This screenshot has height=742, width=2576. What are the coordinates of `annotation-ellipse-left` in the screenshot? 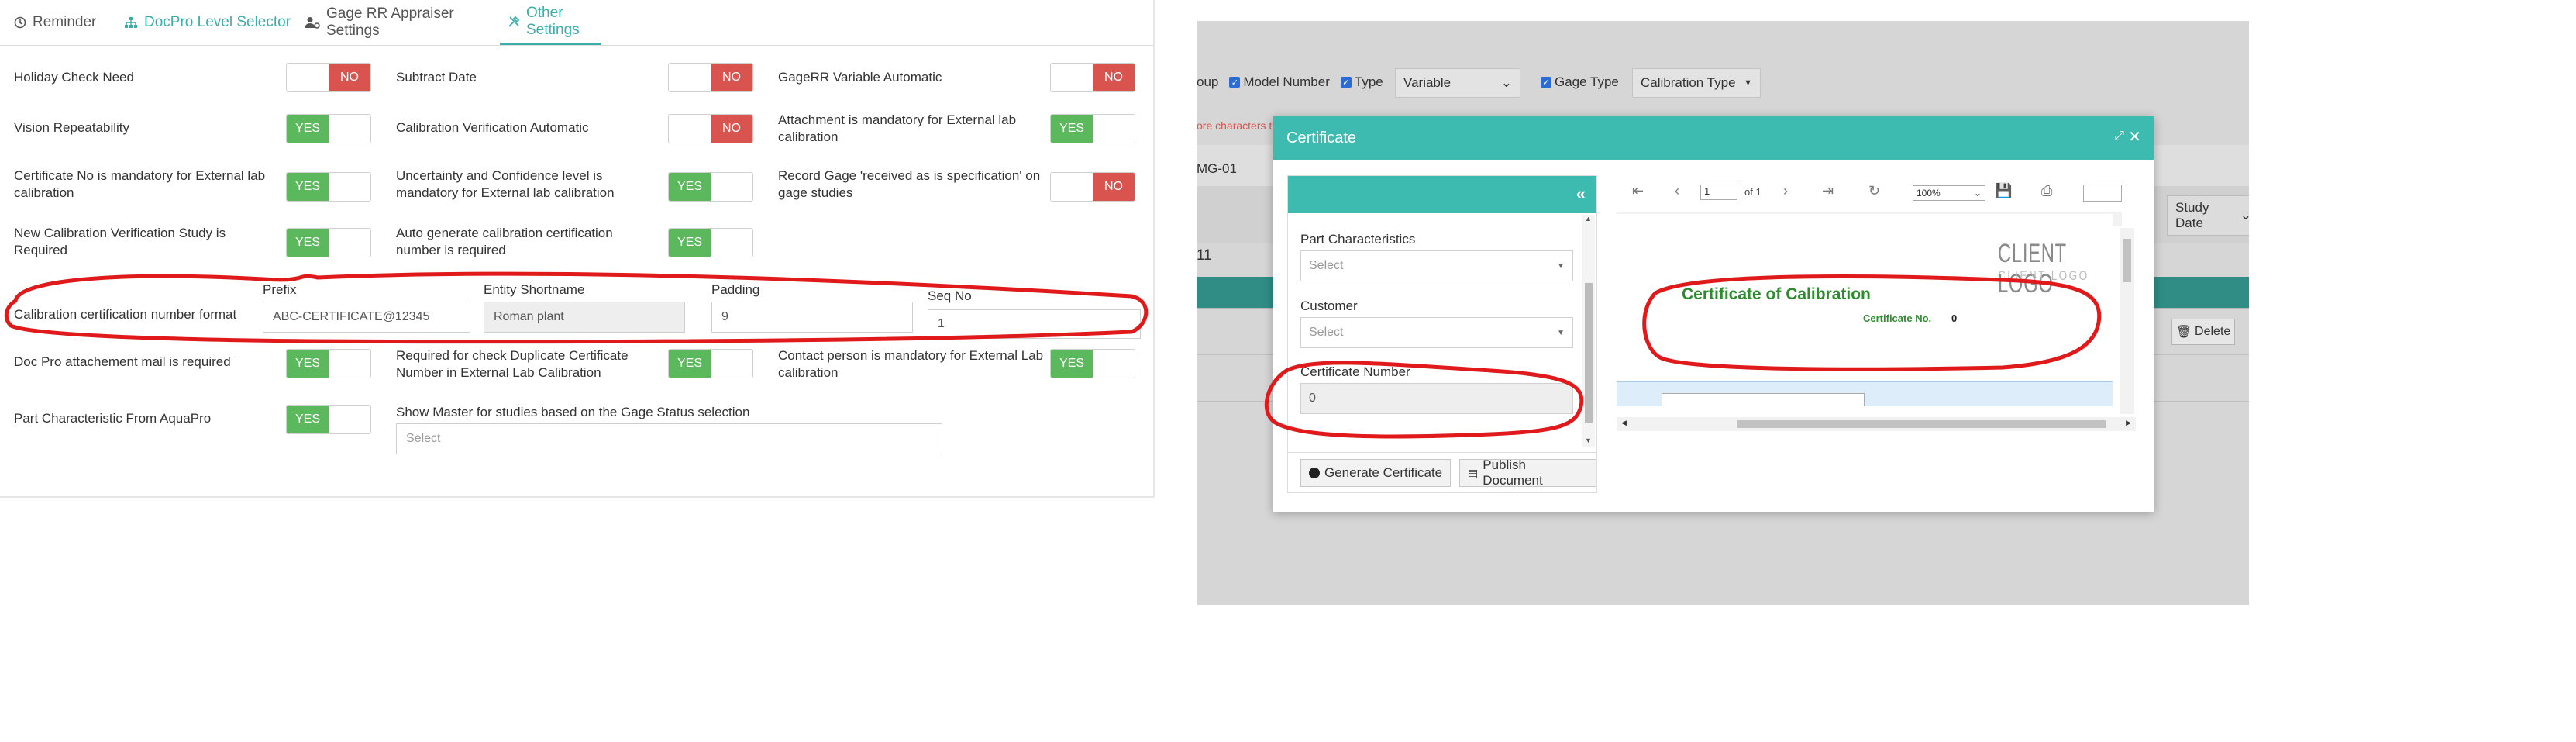 It's located at (576, 308).